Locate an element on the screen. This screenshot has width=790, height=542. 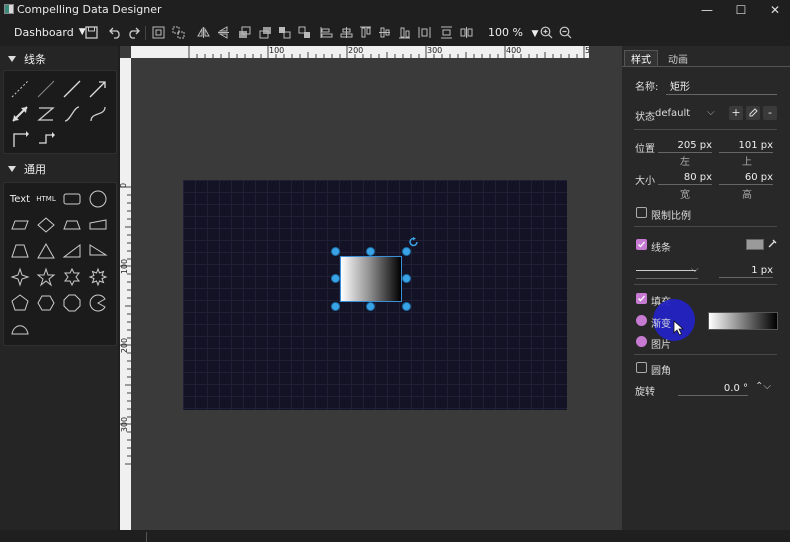
distribute-vertical-icon is located at coordinates (446, 32).